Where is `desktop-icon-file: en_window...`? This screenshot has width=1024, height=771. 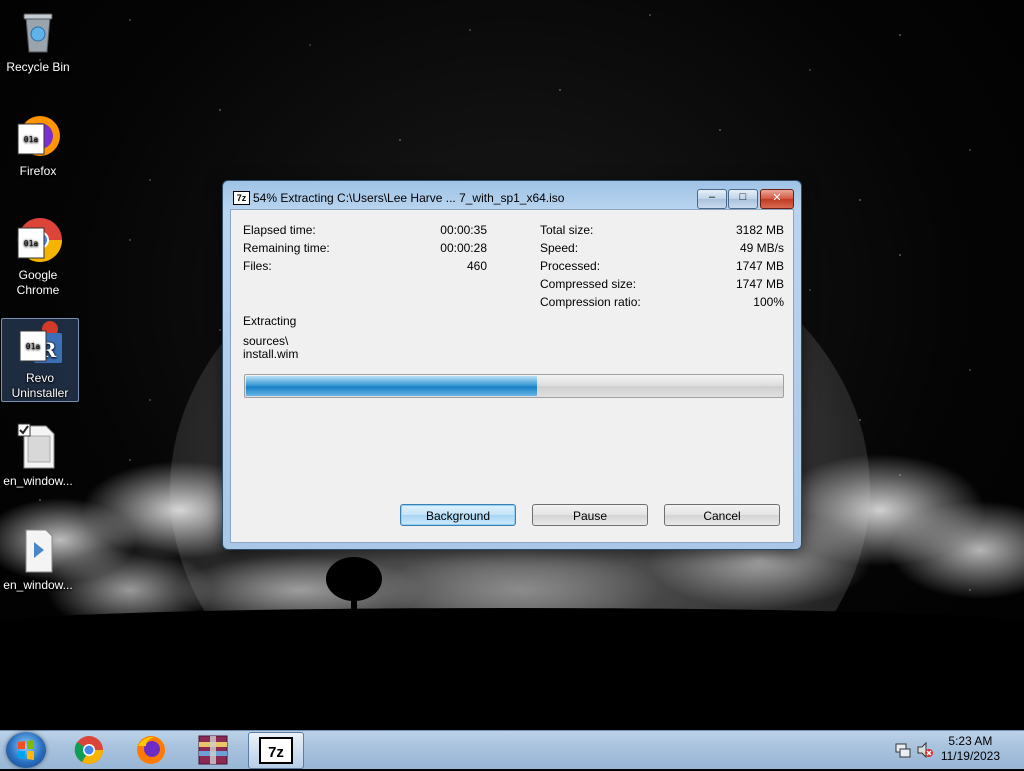
desktop-icon-file: en_window... is located at coordinates (38, 559).